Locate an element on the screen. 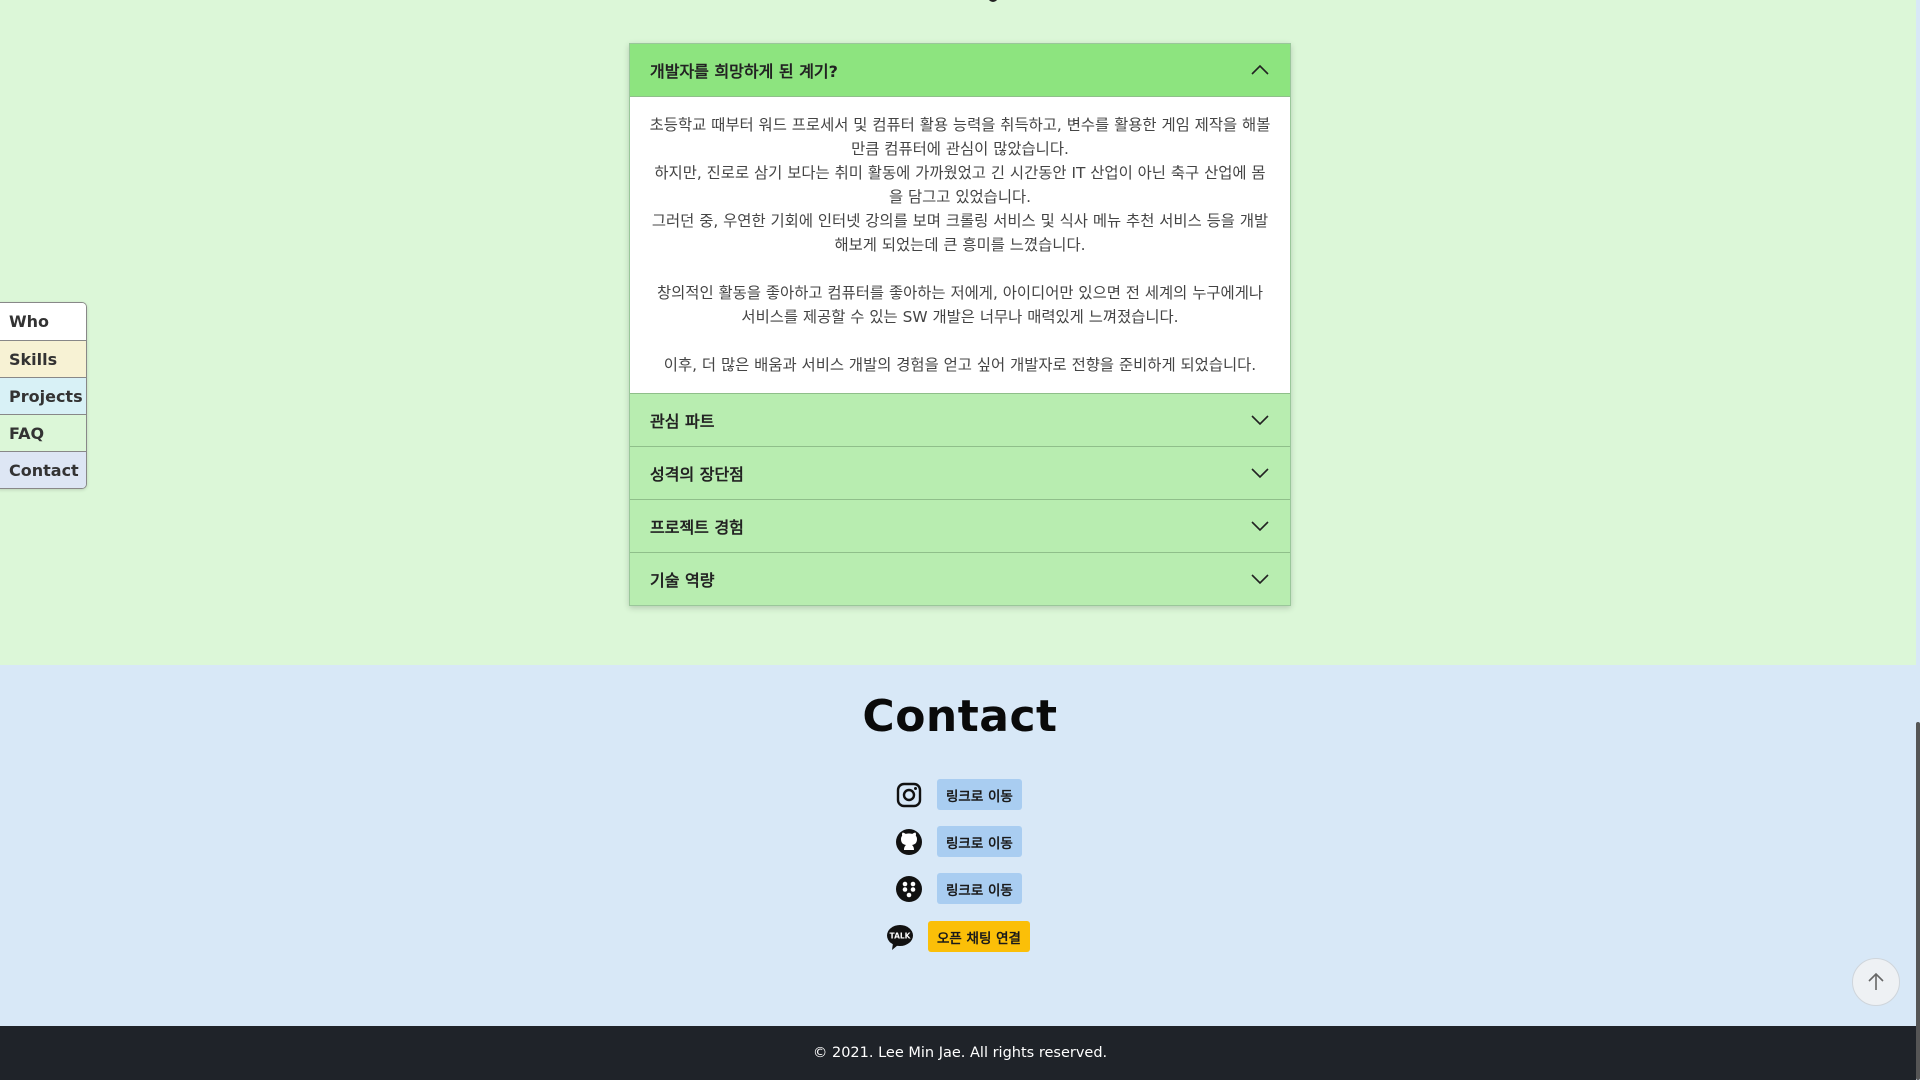 This screenshot has height=1080, width=1920. scrollbar-thumb is located at coordinates (1918, 901).